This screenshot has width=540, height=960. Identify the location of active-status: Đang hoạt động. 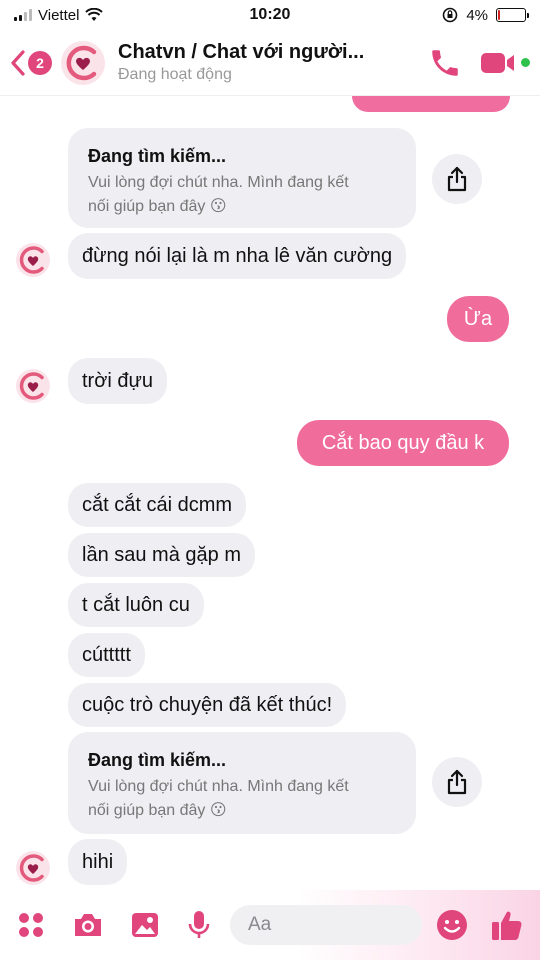
(175, 74).